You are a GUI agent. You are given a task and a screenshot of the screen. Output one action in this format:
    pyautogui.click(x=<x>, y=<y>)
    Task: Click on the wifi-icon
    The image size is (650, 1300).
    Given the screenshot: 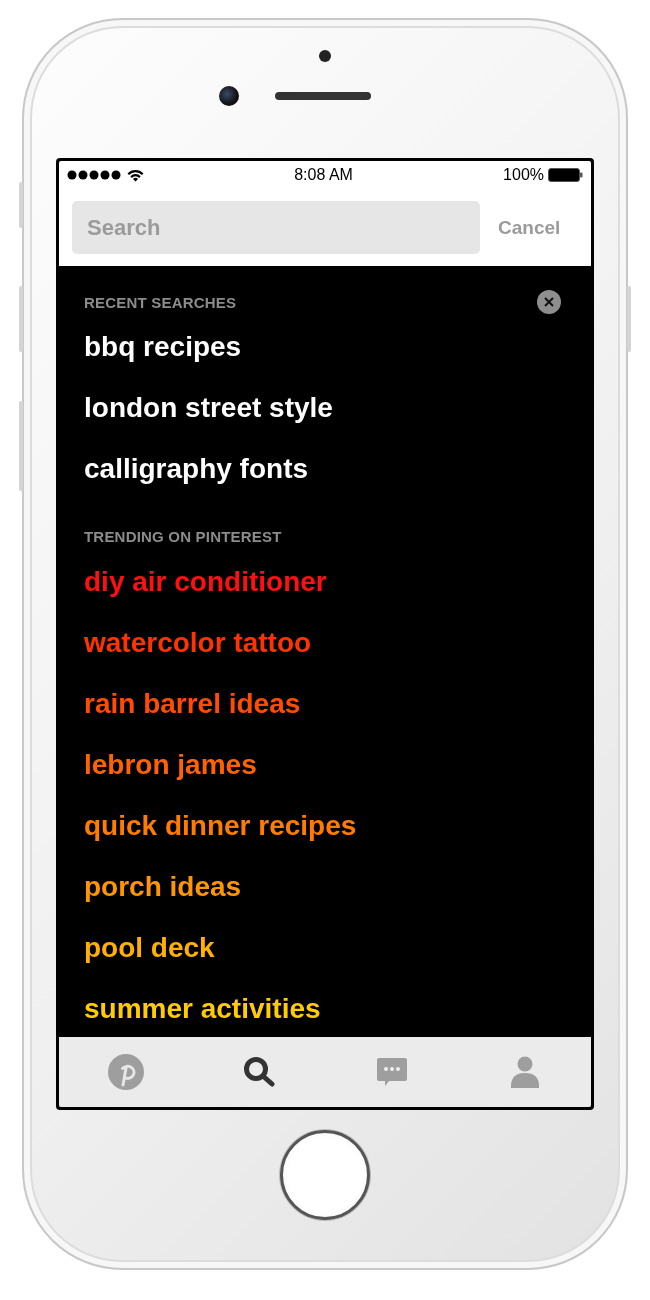 What is the action you would take?
    pyautogui.click(x=135, y=175)
    